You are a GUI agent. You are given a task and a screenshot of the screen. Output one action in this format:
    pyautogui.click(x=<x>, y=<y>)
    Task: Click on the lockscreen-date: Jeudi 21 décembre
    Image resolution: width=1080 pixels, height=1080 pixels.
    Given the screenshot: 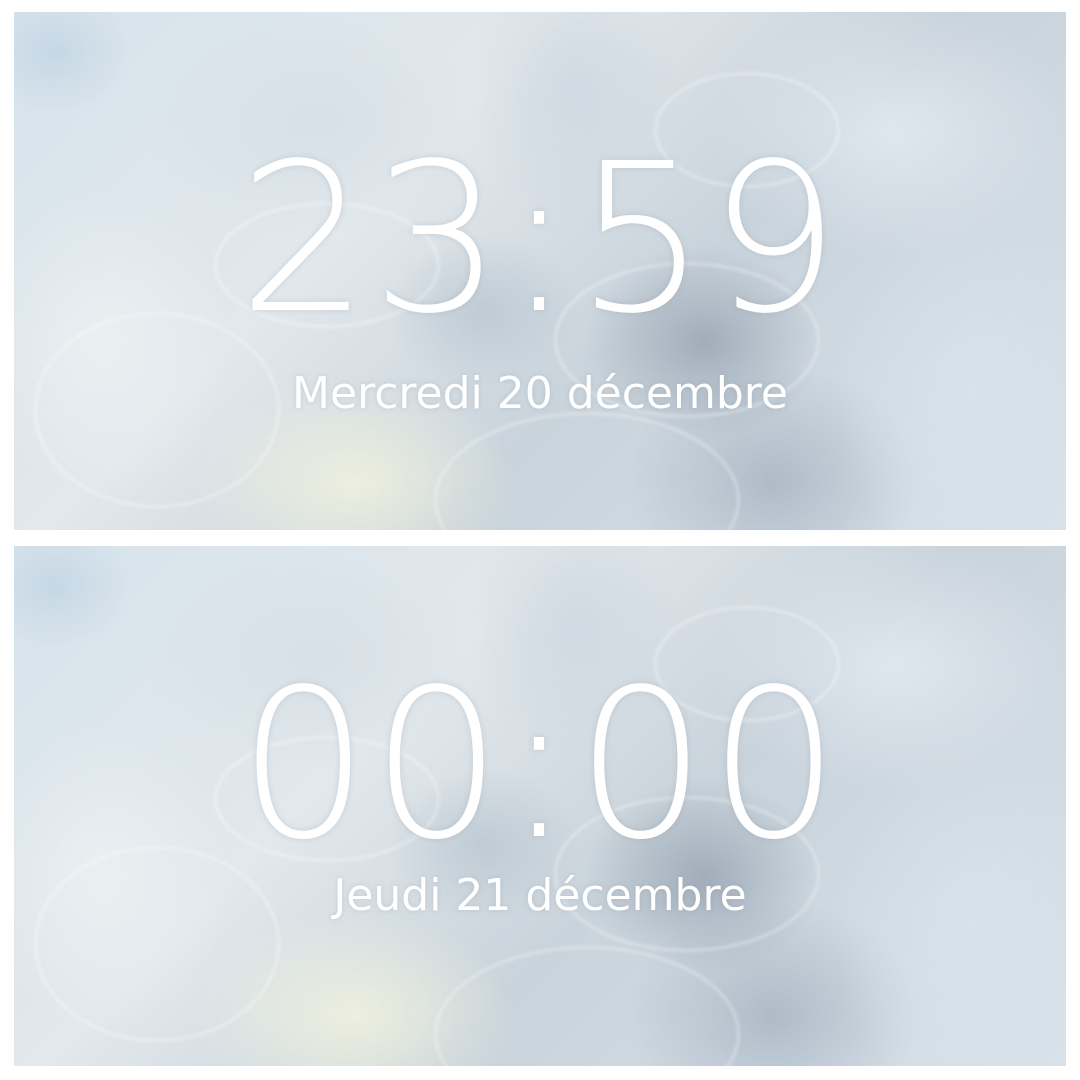 What is the action you would take?
    pyautogui.click(x=540, y=895)
    